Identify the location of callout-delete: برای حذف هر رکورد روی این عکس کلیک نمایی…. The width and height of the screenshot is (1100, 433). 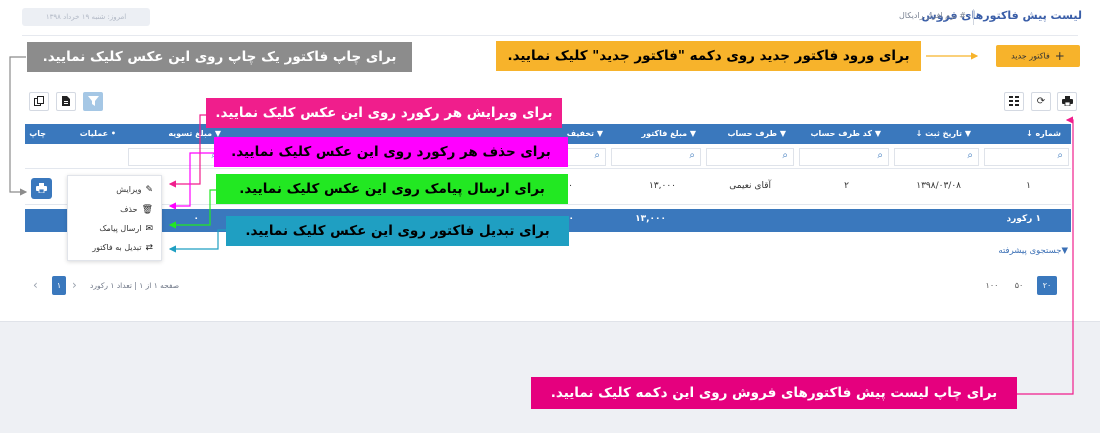
(391, 152).